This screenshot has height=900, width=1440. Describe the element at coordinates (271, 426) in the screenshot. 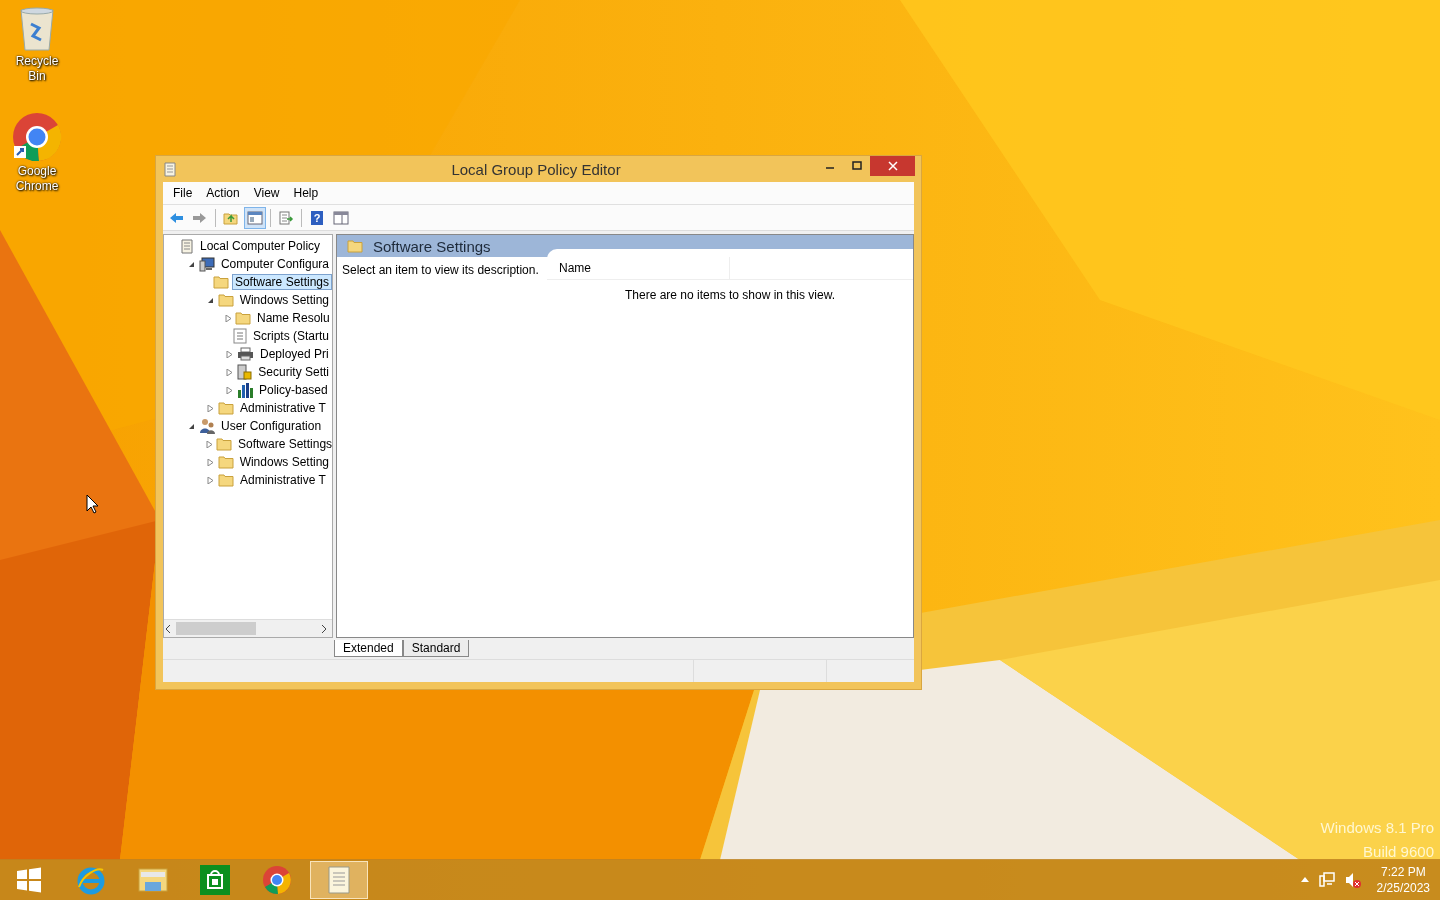

I see `tree-item: User Configuration` at that location.